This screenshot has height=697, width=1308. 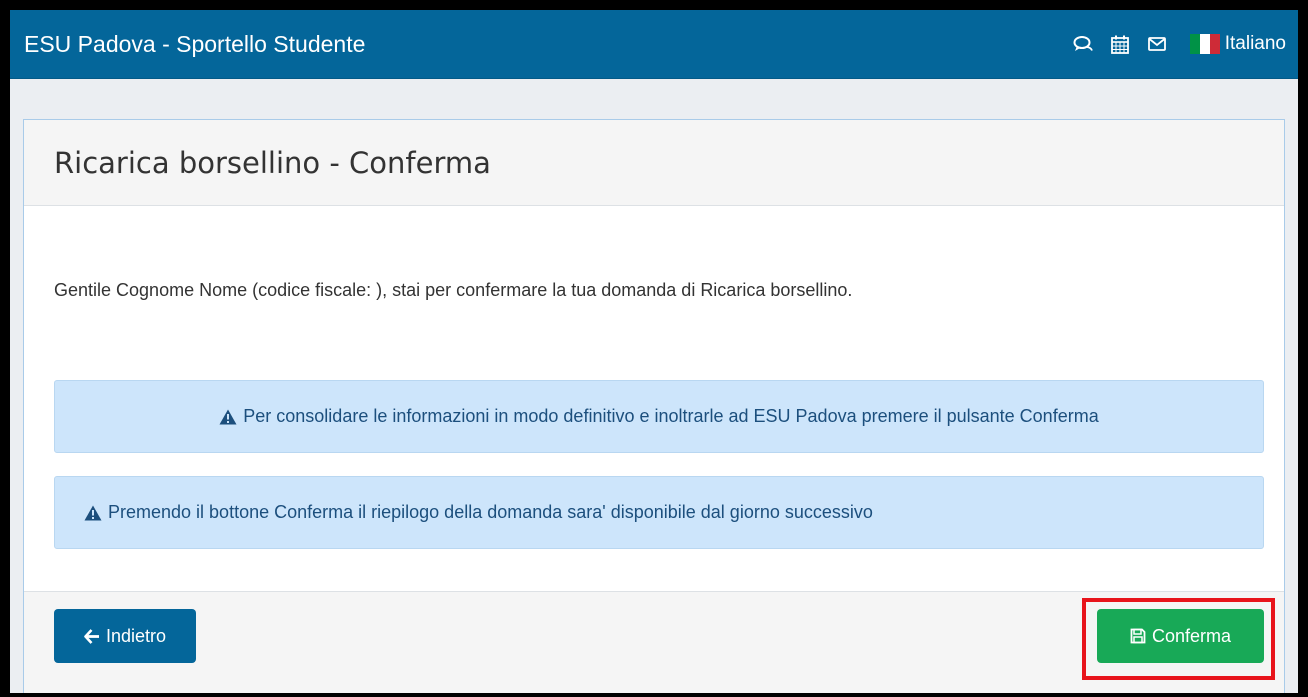 What do you see at coordinates (1191, 635) in the screenshot?
I see `confirm-button-label: Conferma` at bounding box center [1191, 635].